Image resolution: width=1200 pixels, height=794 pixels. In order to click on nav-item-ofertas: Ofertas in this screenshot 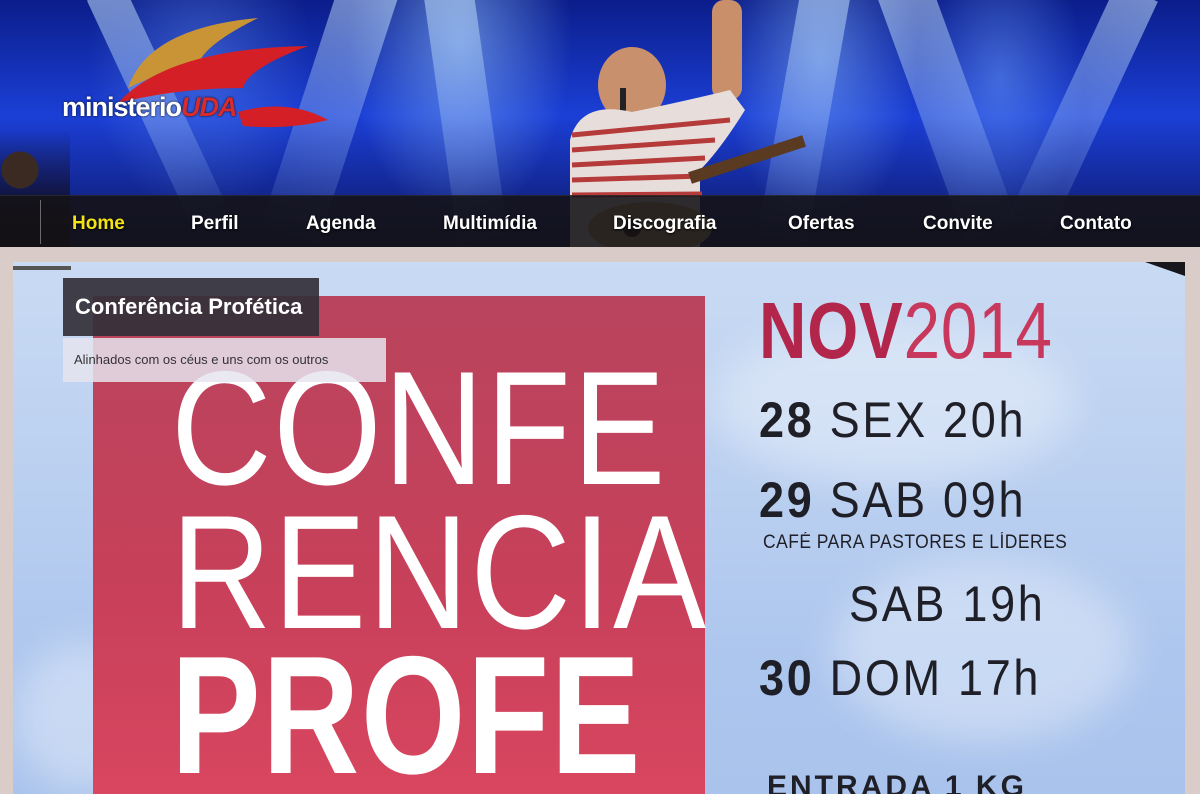, I will do `click(821, 222)`.